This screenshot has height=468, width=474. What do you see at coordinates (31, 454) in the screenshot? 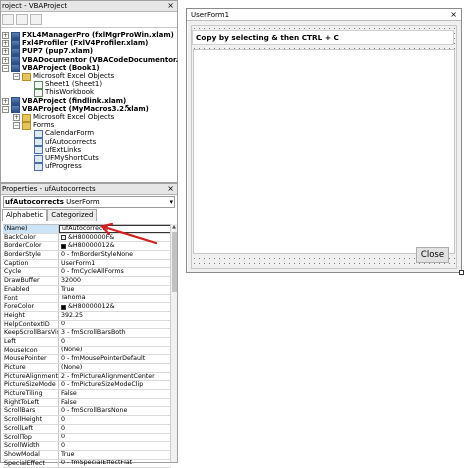
I see `property-name: ShowModal` at bounding box center [31, 454].